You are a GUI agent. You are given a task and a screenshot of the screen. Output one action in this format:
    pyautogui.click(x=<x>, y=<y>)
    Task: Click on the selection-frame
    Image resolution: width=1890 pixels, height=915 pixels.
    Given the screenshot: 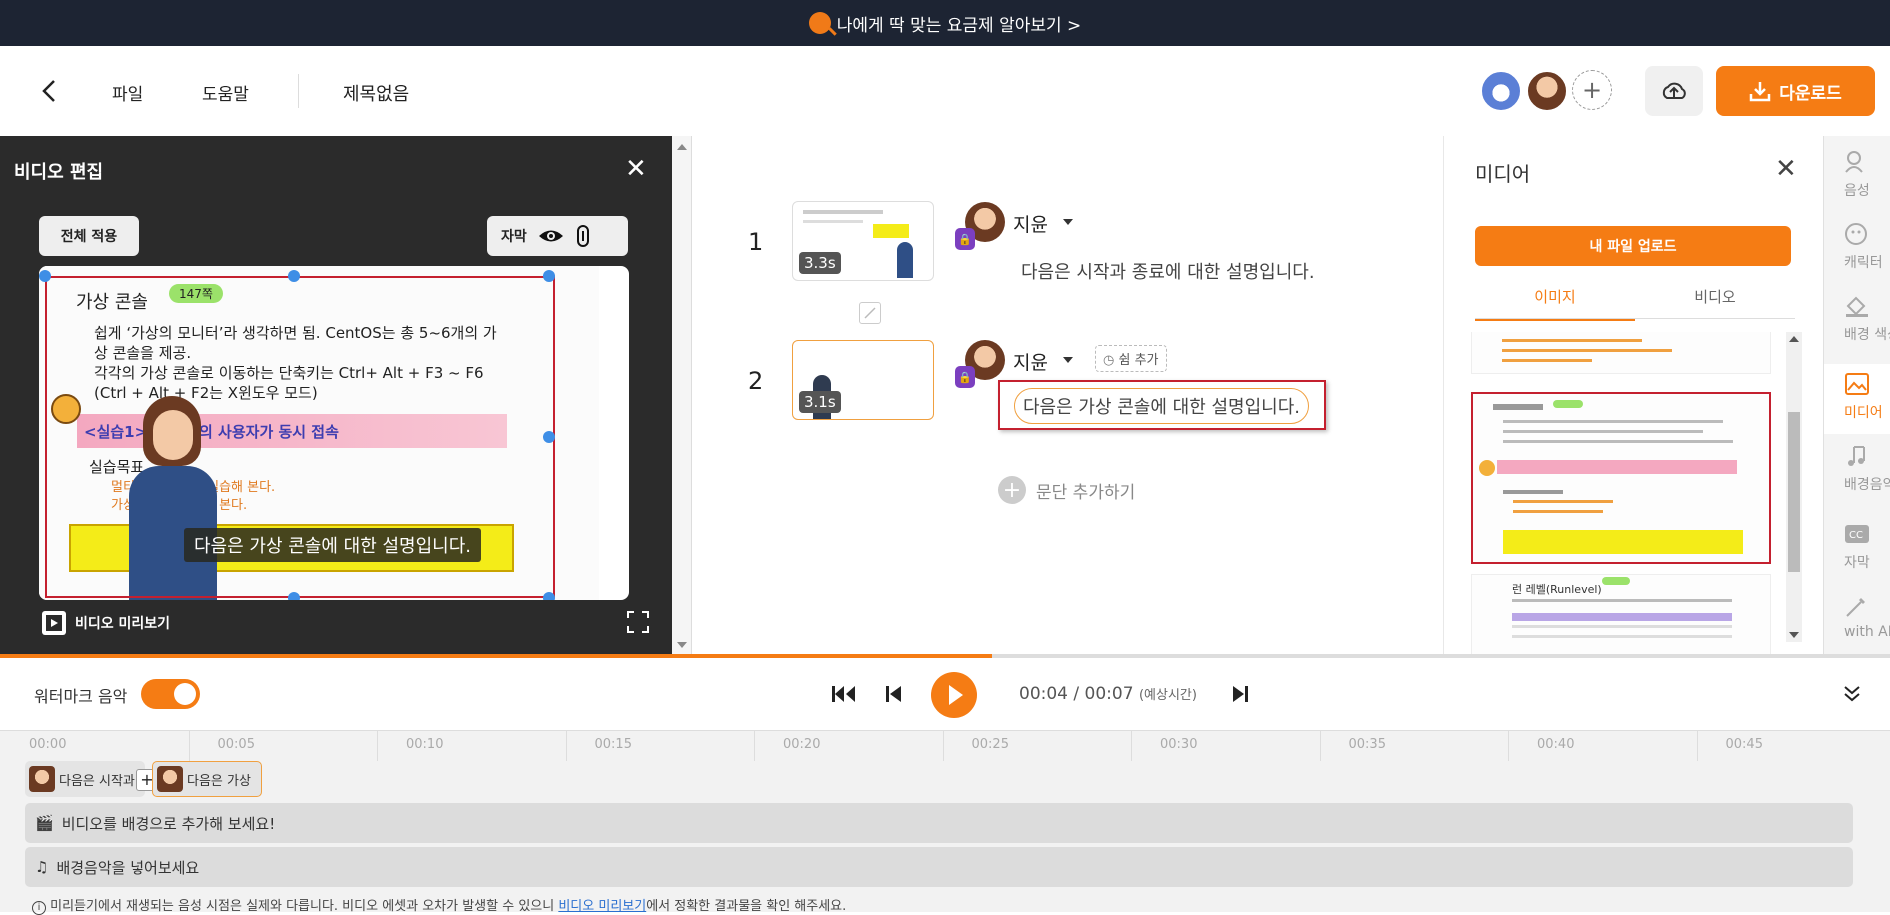 What is the action you would take?
    pyautogui.click(x=300, y=437)
    